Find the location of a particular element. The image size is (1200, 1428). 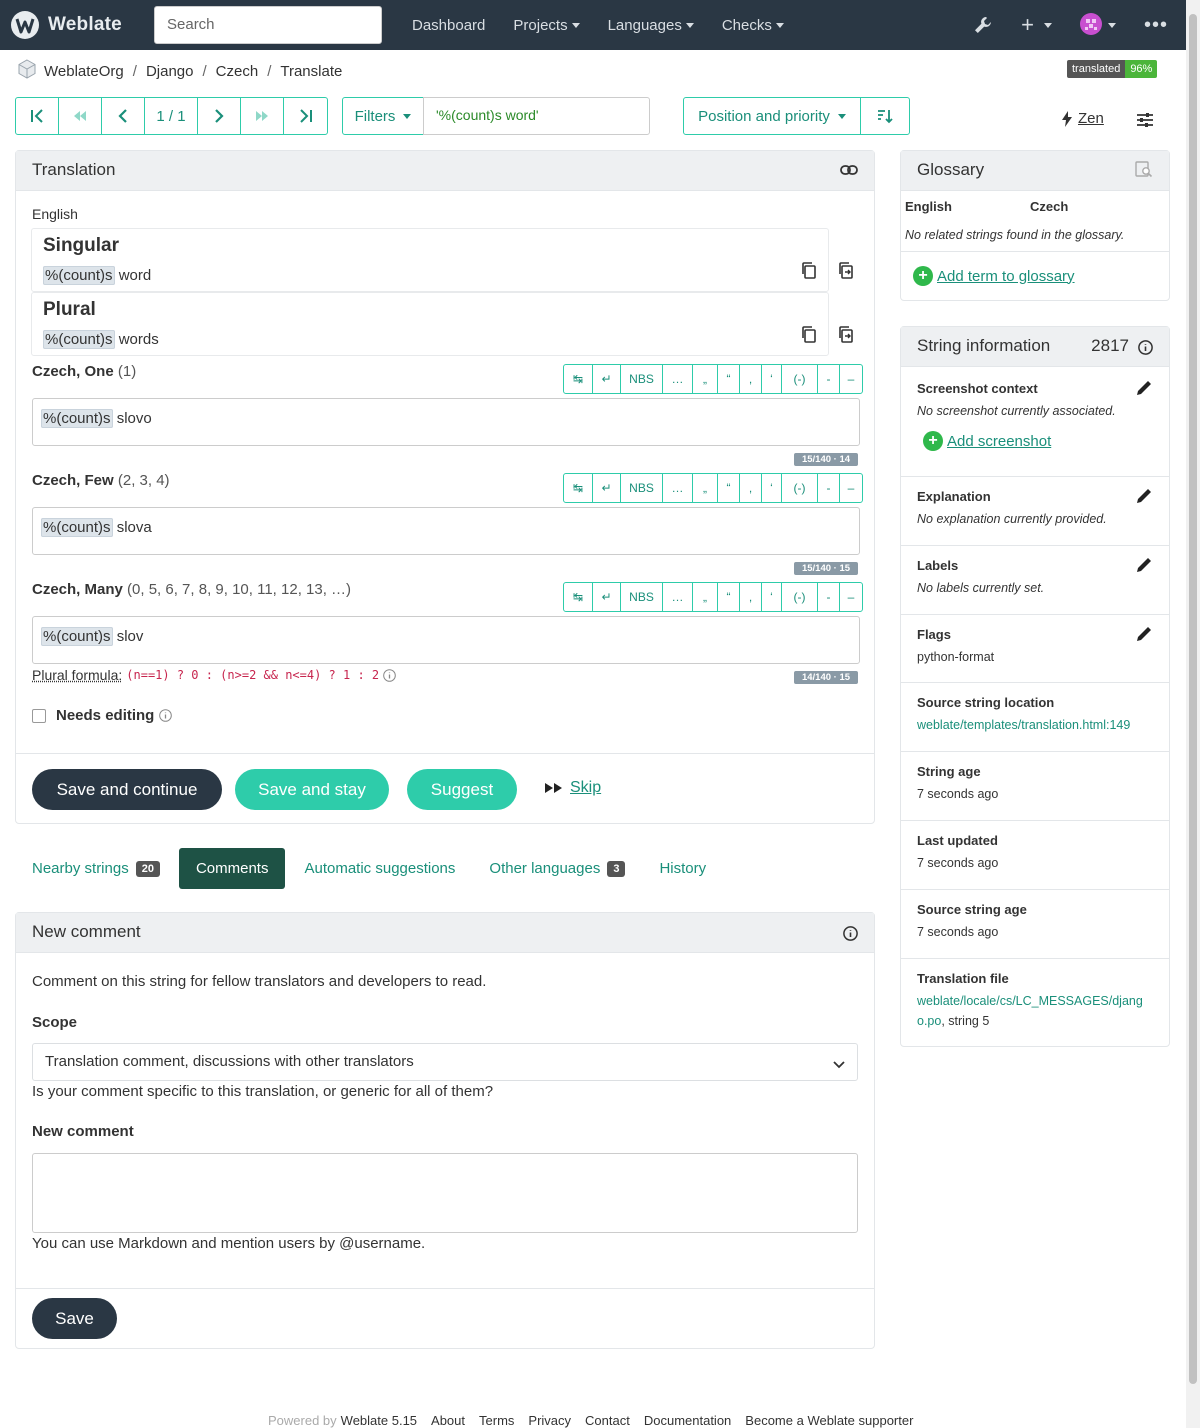

breadcrumb-language: Czech is located at coordinates (237, 71).